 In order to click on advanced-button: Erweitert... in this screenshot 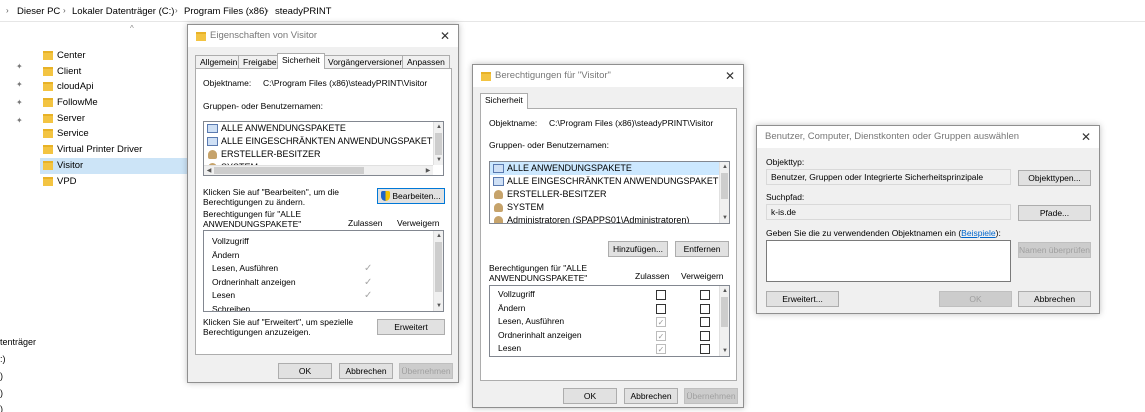, I will do `click(802, 299)`.